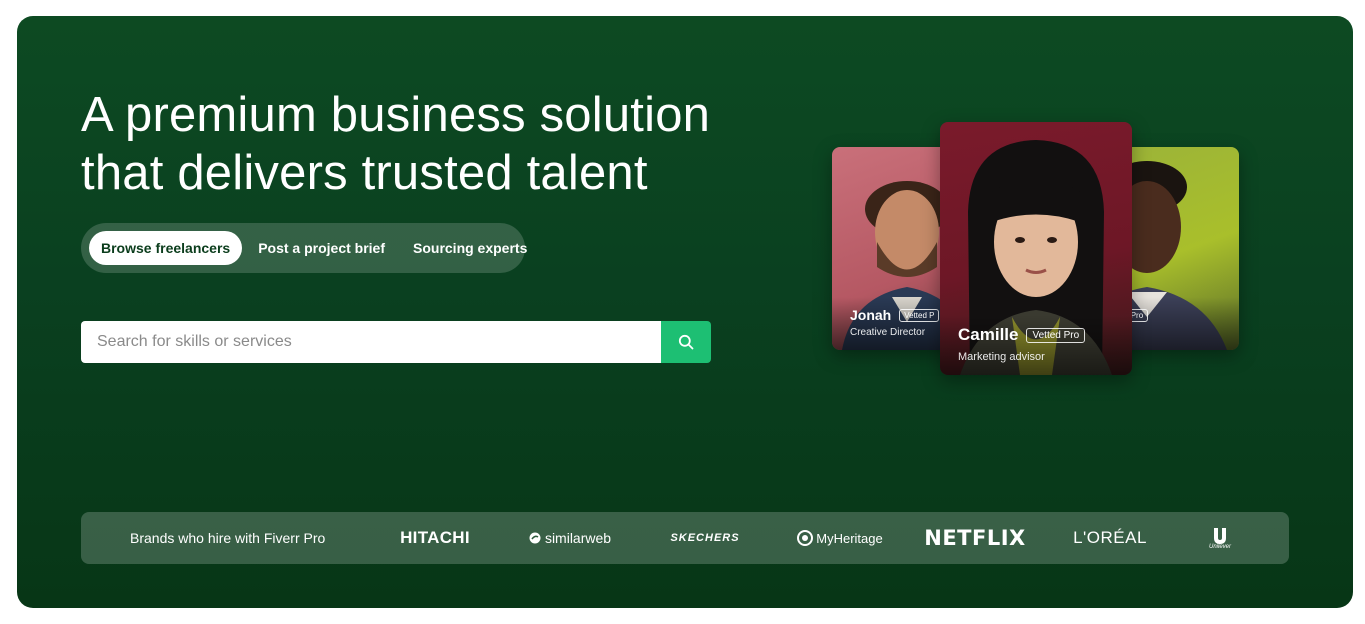 The image size is (1365, 624). I want to click on search-bar, so click(396, 342).